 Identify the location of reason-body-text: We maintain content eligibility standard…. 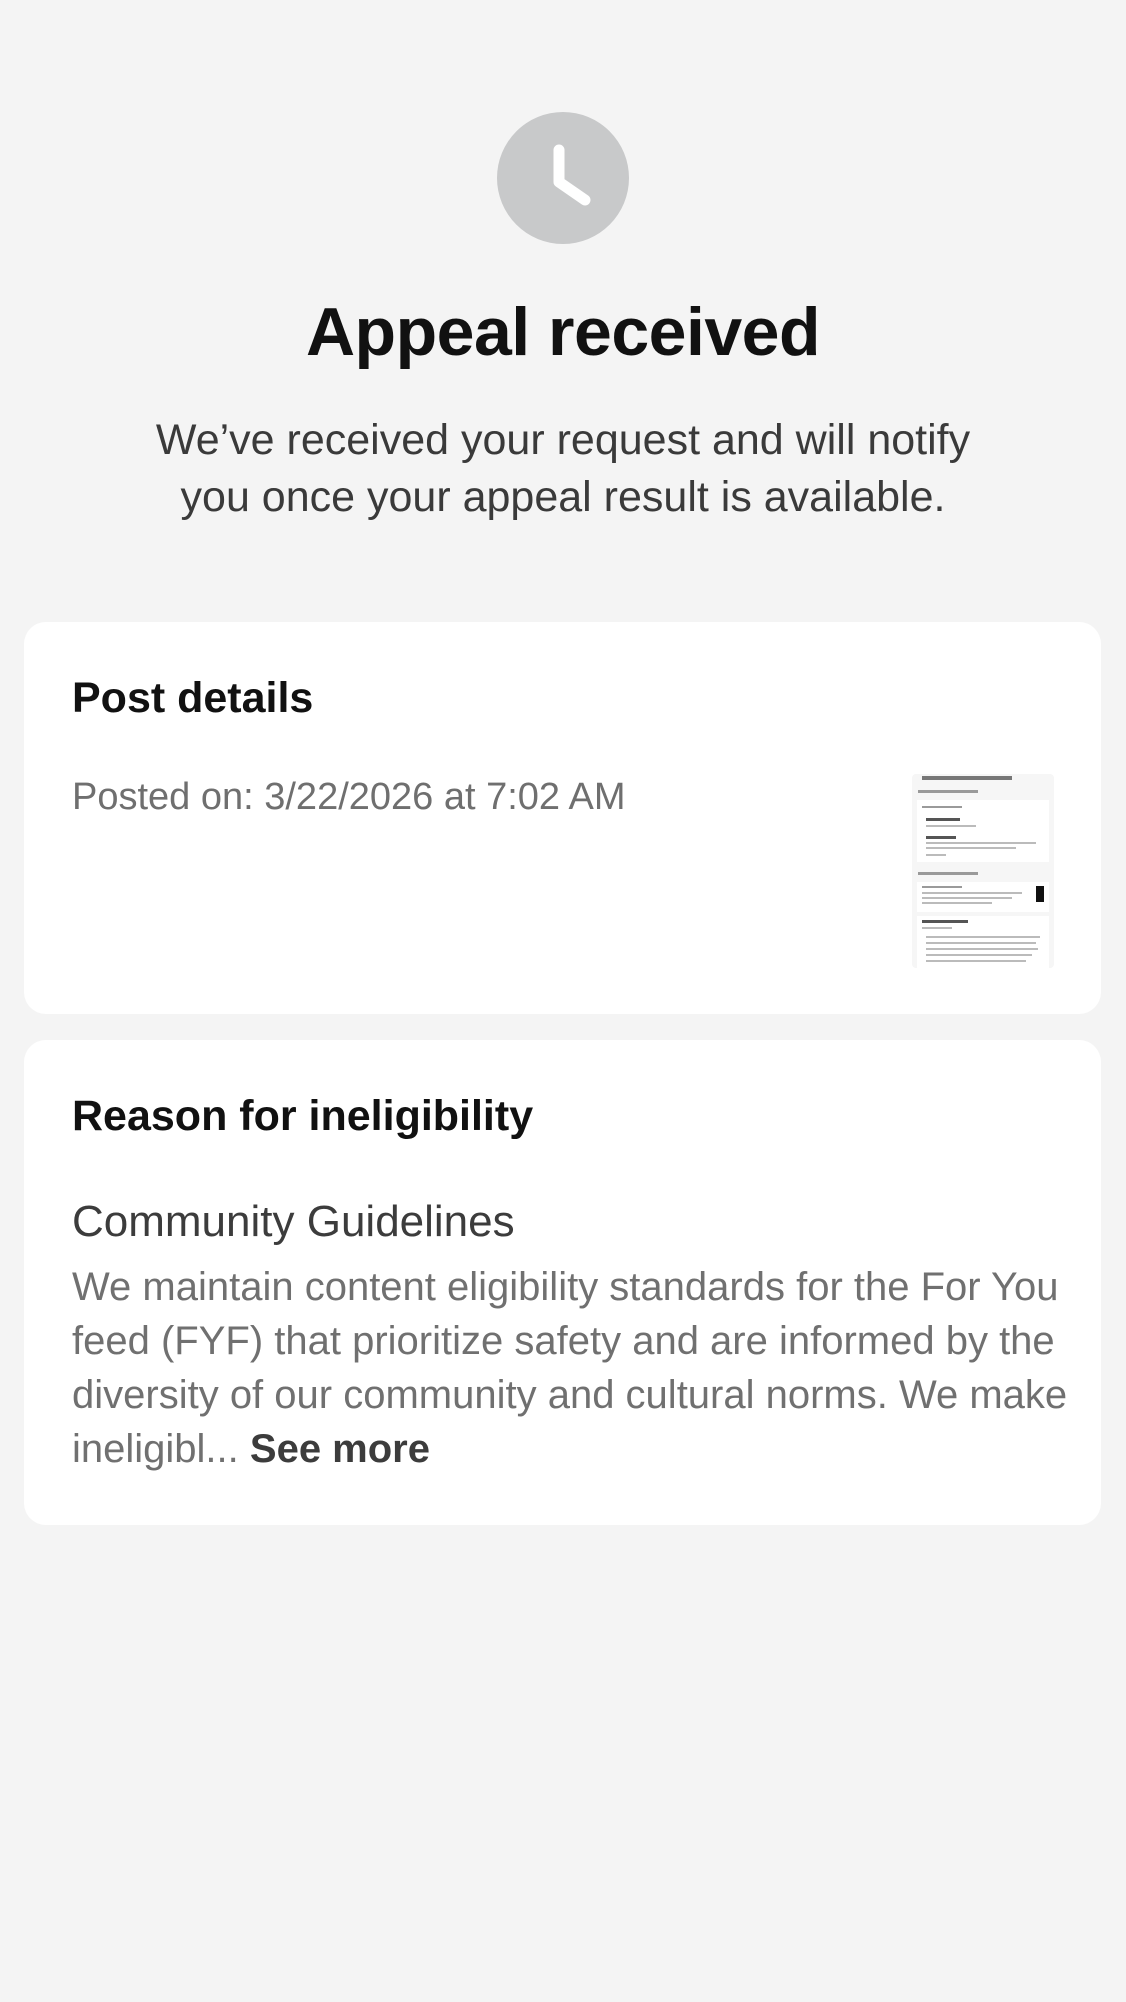
(570, 1368).